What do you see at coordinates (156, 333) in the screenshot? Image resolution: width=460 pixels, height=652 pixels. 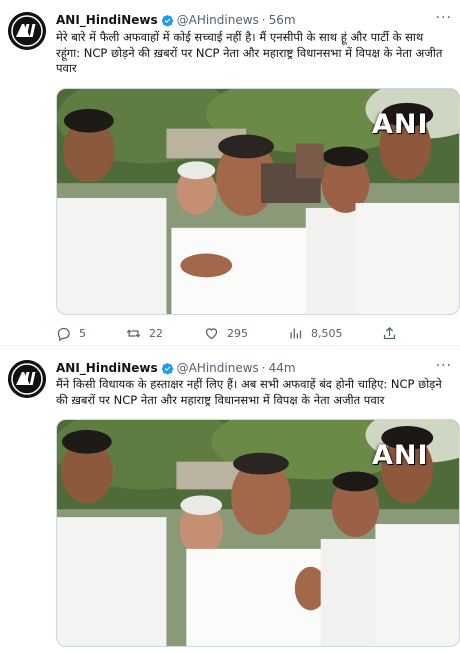 I see `retweet-count: 22` at bounding box center [156, 333].